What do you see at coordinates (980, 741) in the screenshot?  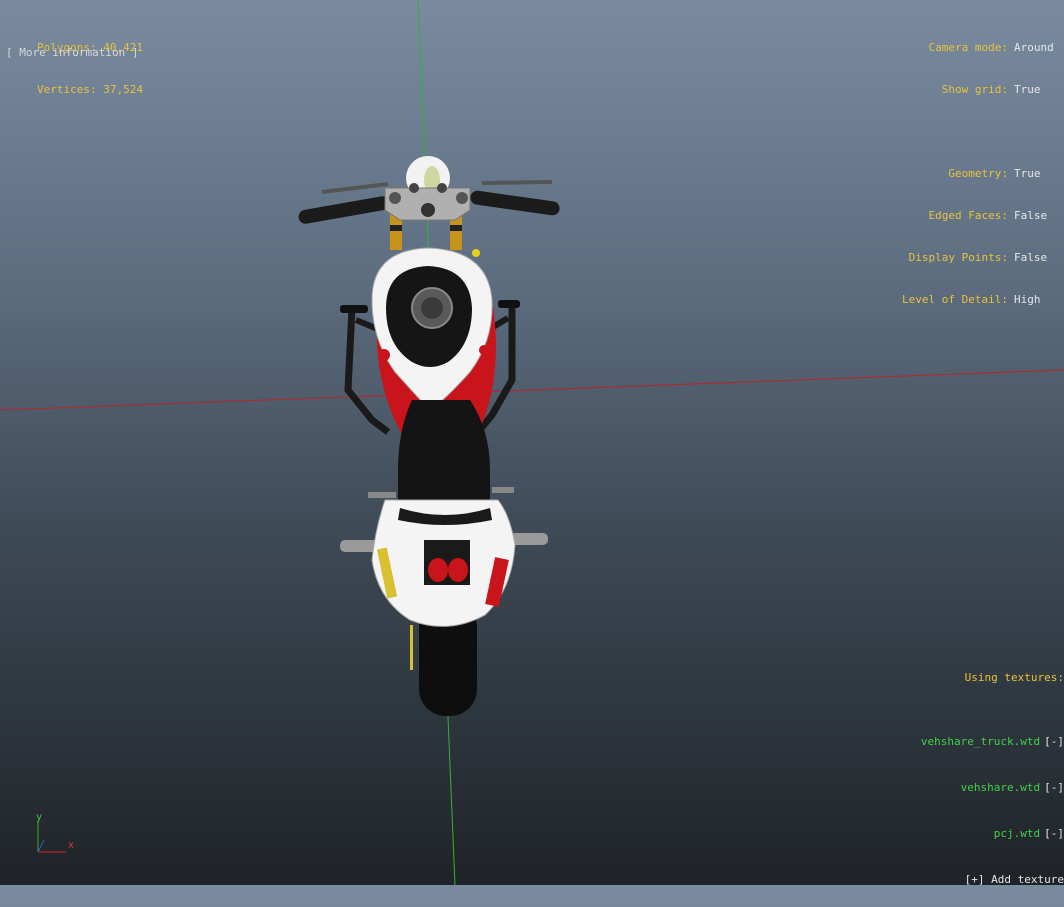 I see `texture-name: vehshare_truck.wtd` at bounding box center [980, 741].